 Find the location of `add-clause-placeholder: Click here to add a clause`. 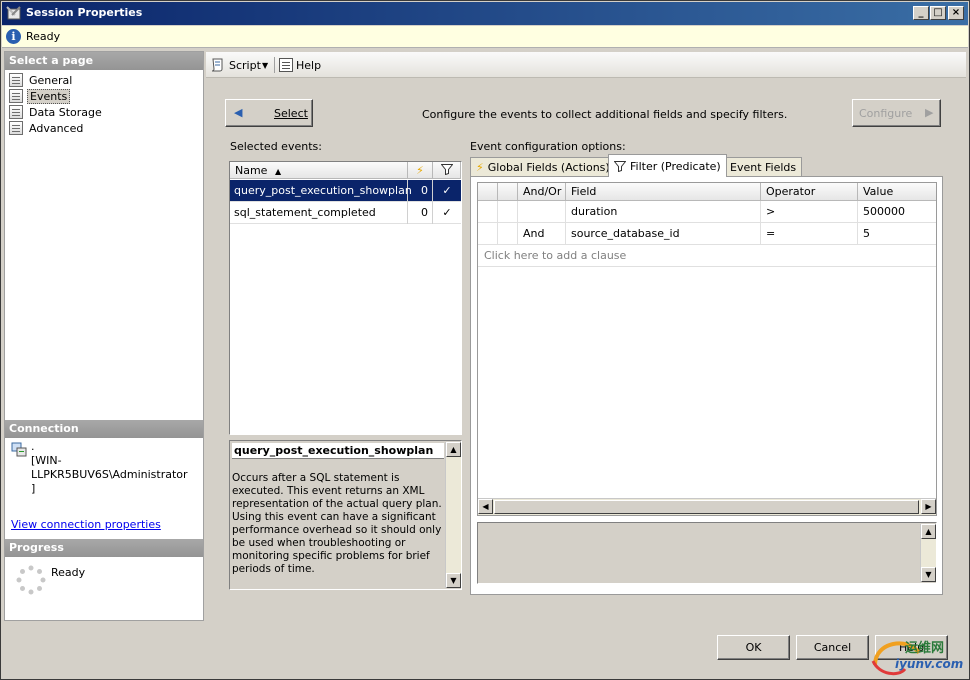

add-clause-placeholder: Click here to add a clause is located at coordinates (707, 256).